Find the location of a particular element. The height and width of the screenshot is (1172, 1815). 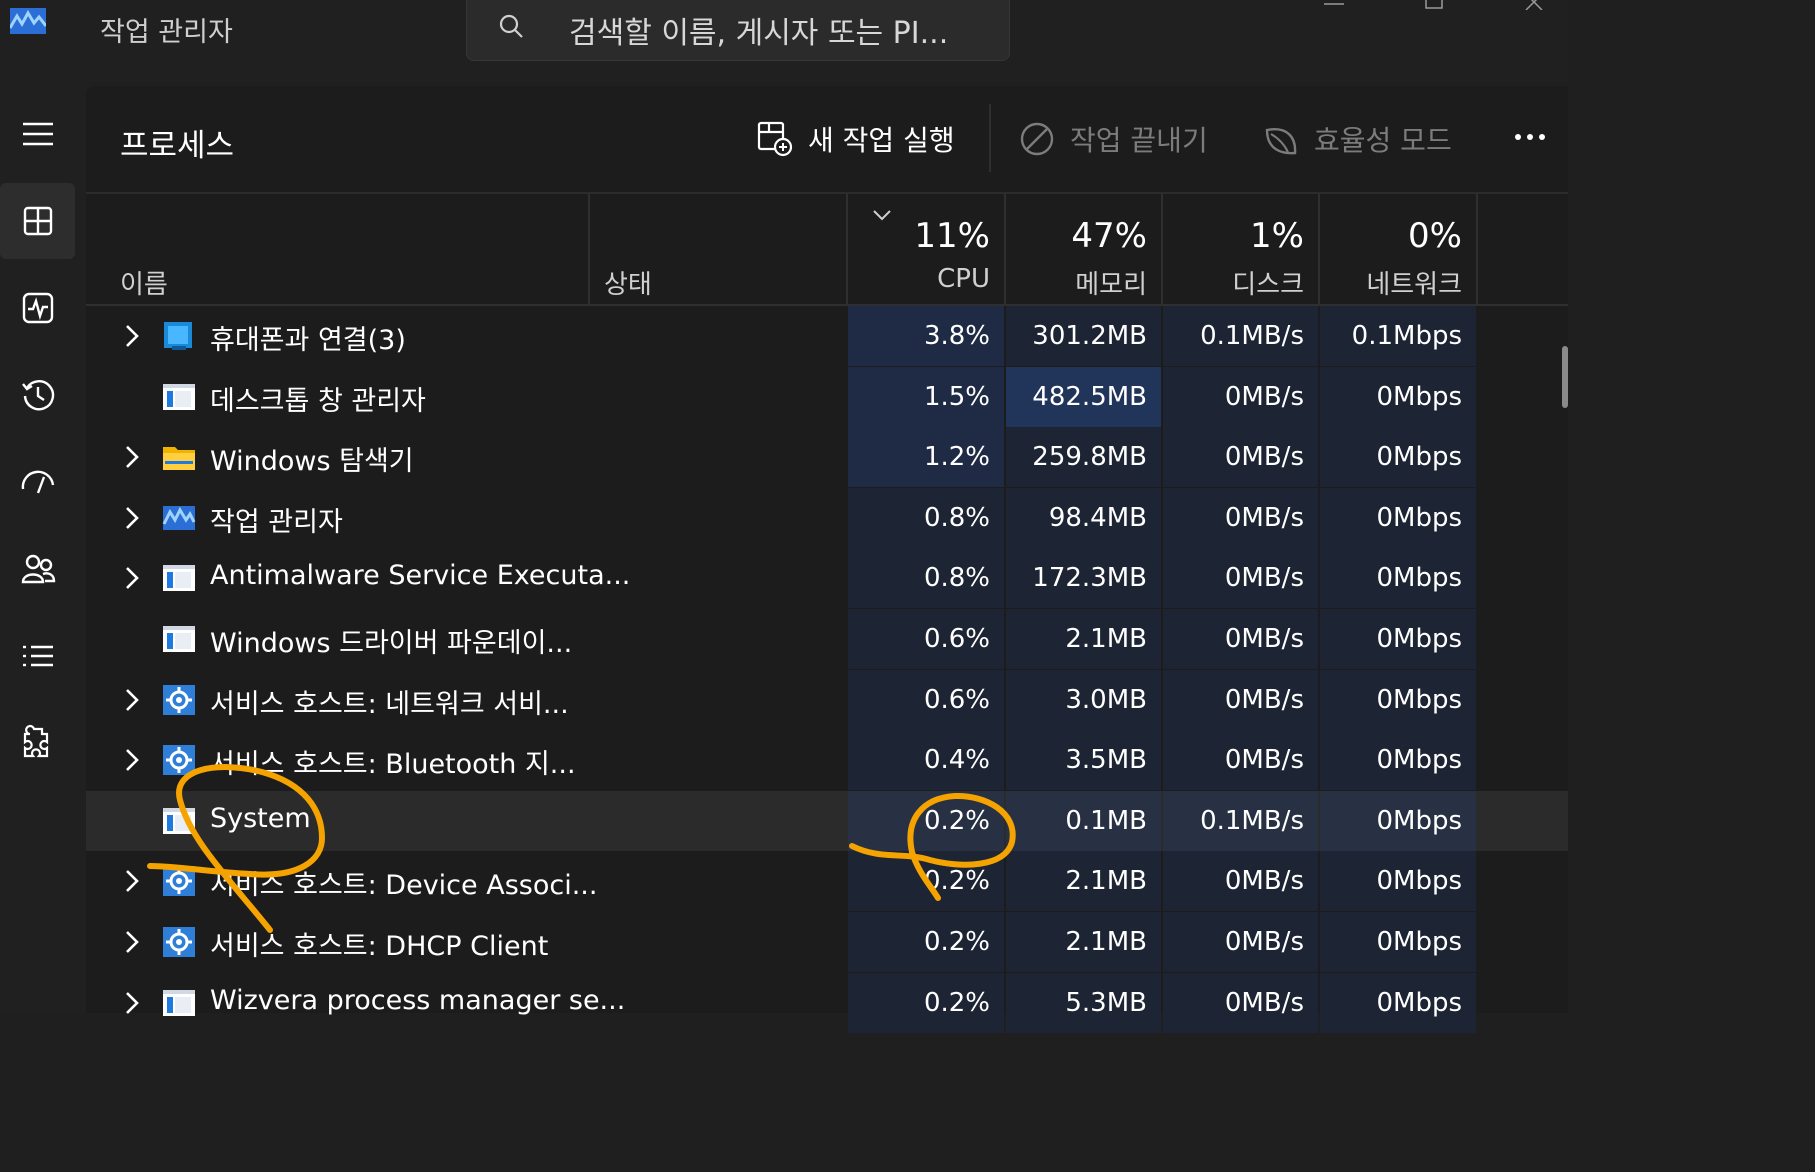

performance-icon is located at coordinates (37, 308).